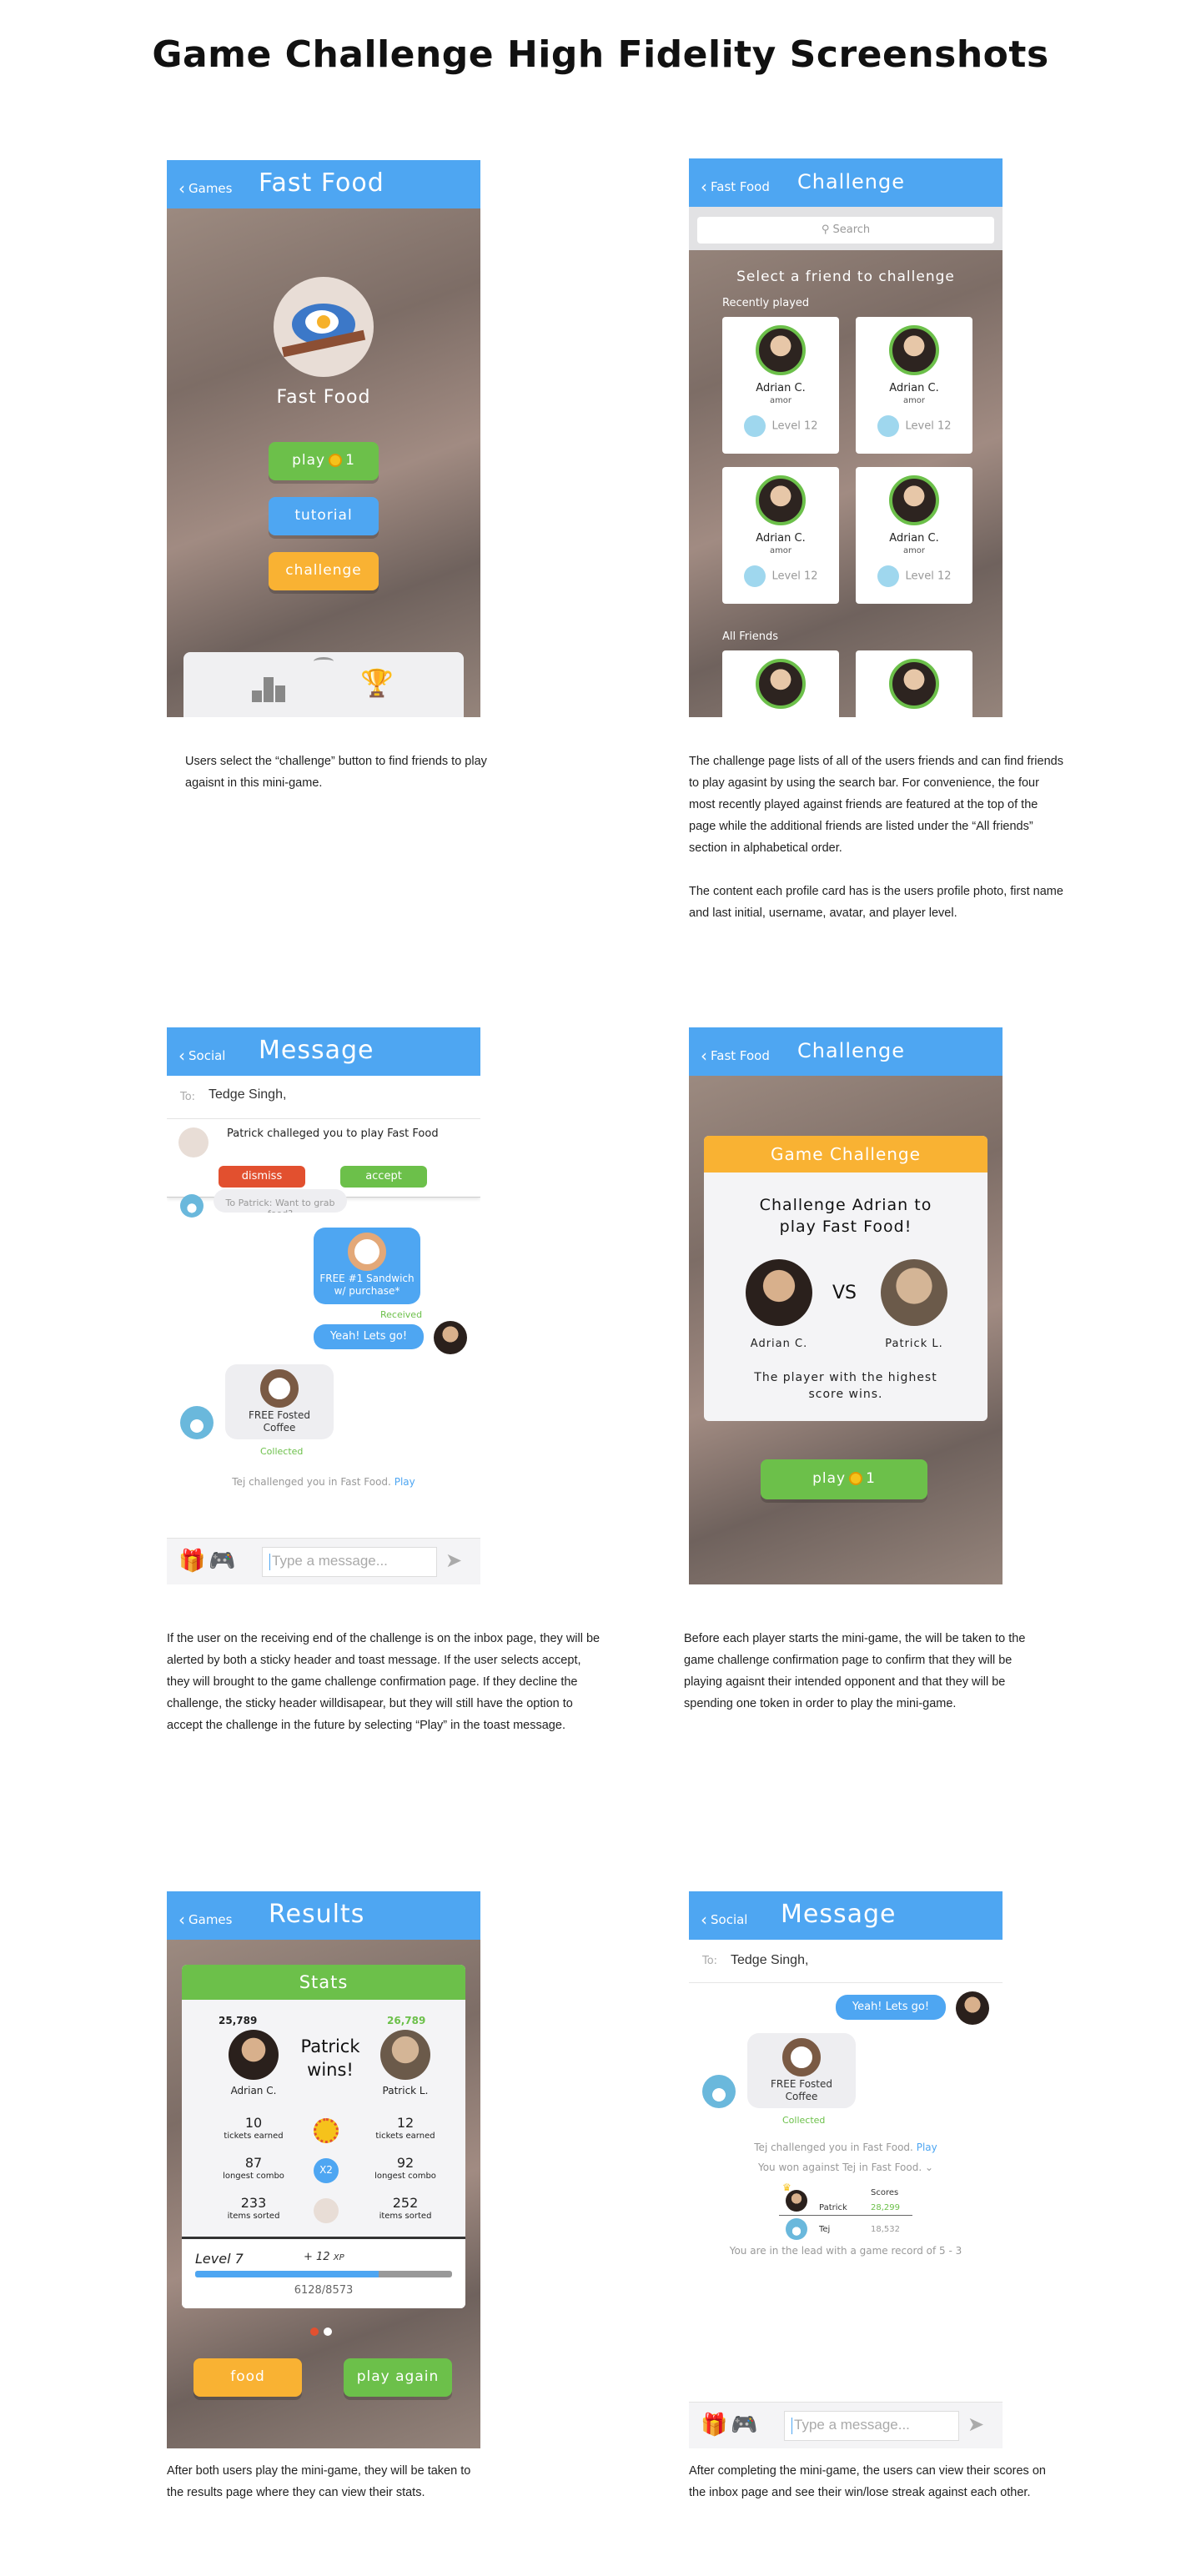  Describe the element at coordinates (377, 683) in the screenshot. I see `trophy-icon: 🏆` at that location.